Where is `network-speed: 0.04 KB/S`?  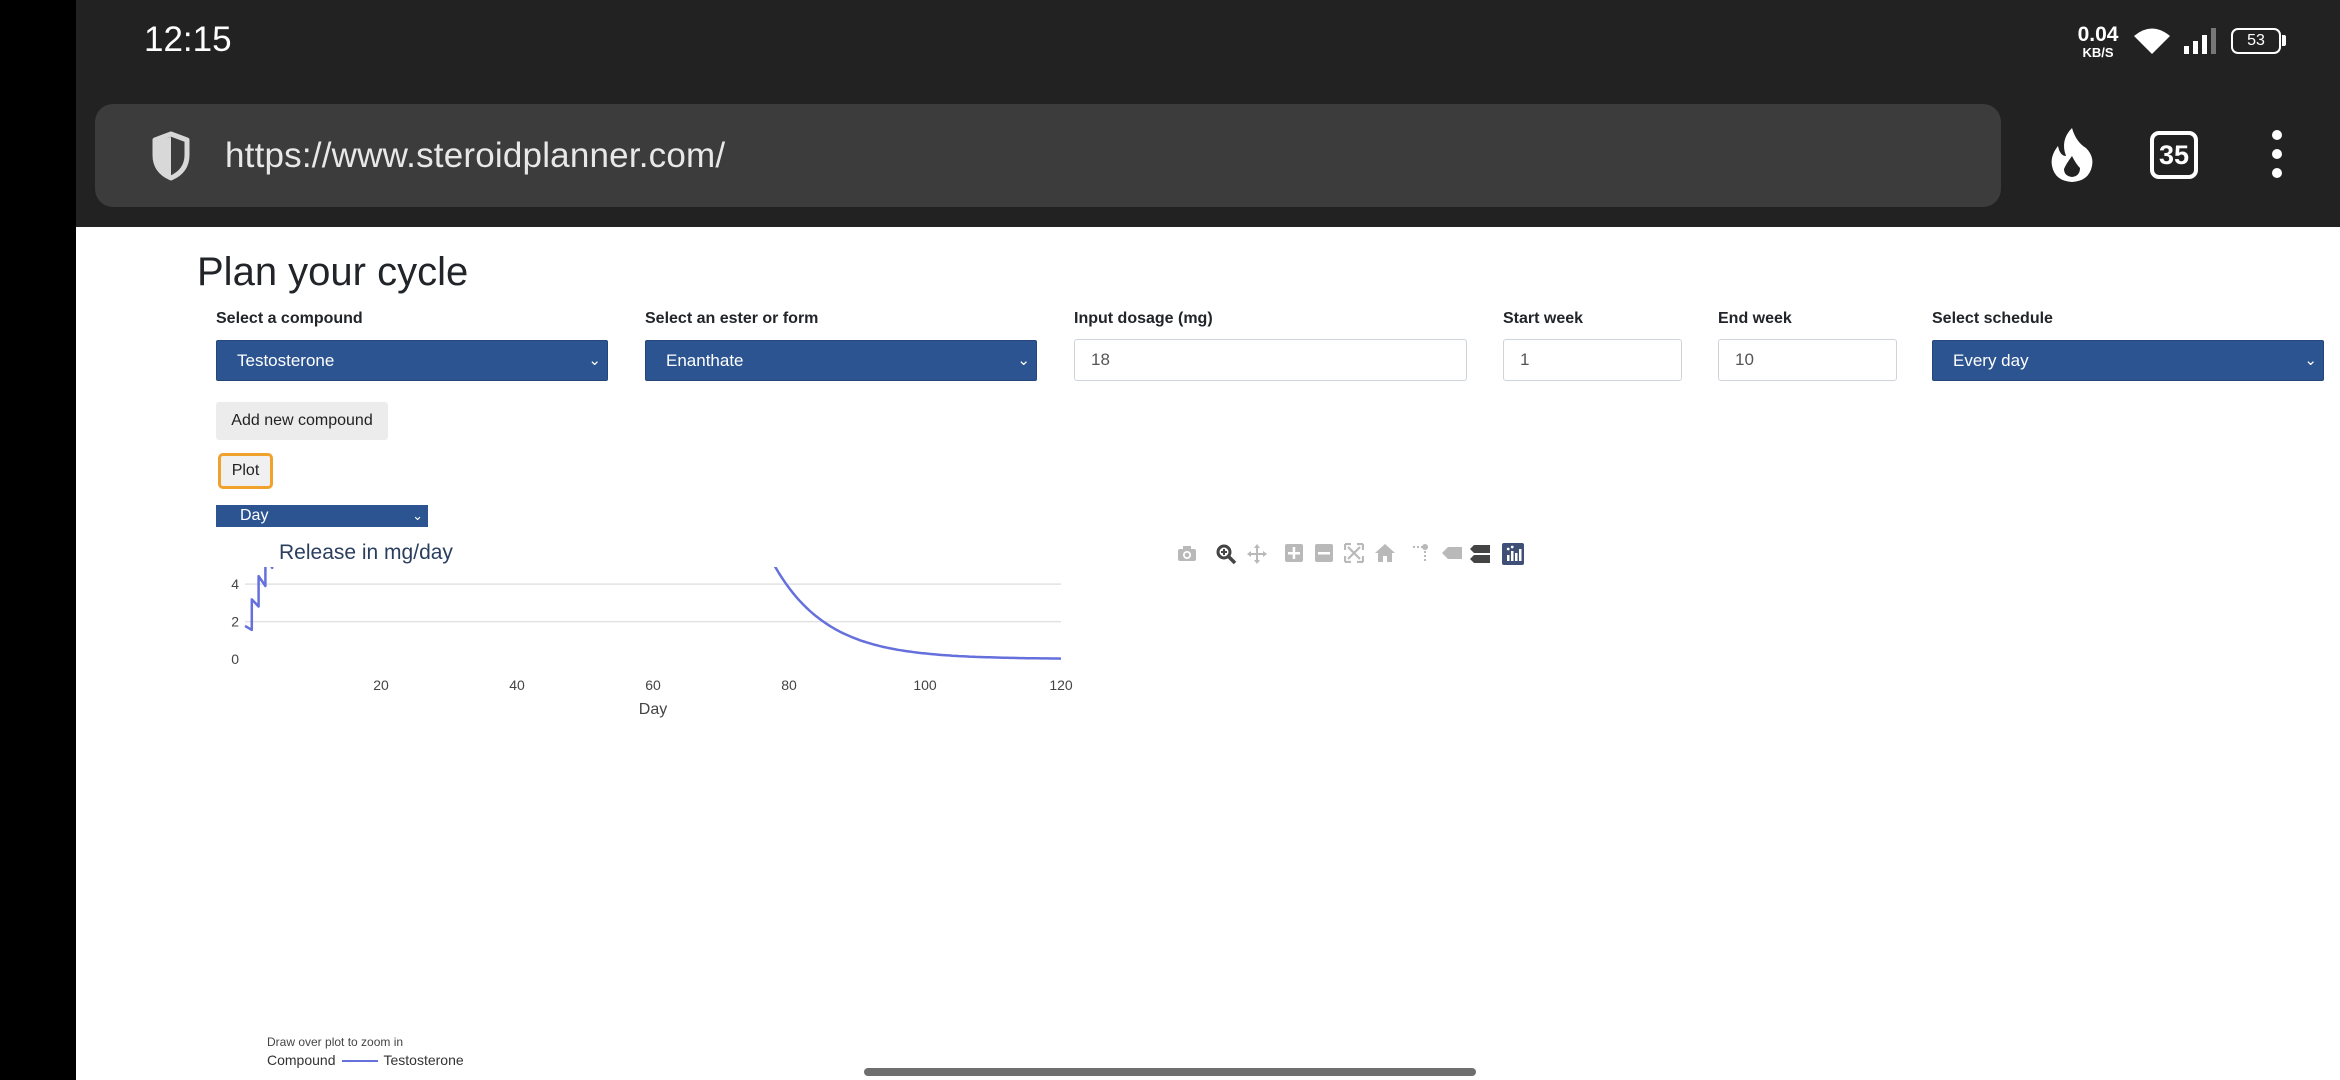
network-speed: 0.04 KB/S is located at coordinates (2098, 41).